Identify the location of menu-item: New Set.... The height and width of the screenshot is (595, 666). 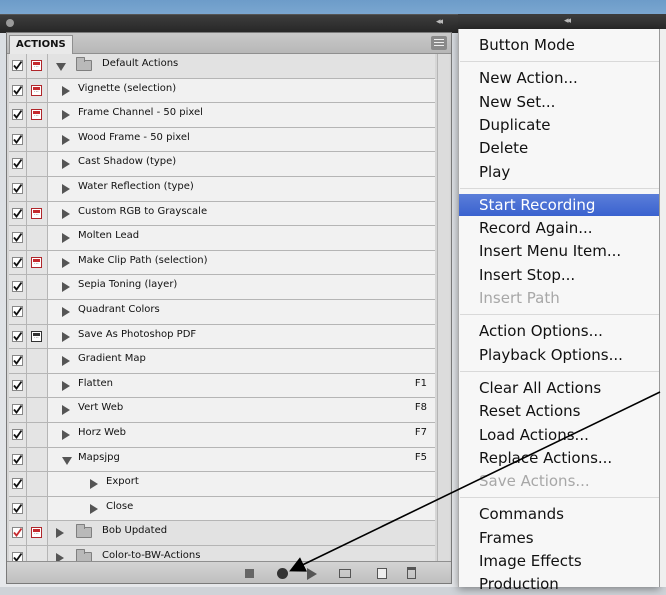
(559, 102).